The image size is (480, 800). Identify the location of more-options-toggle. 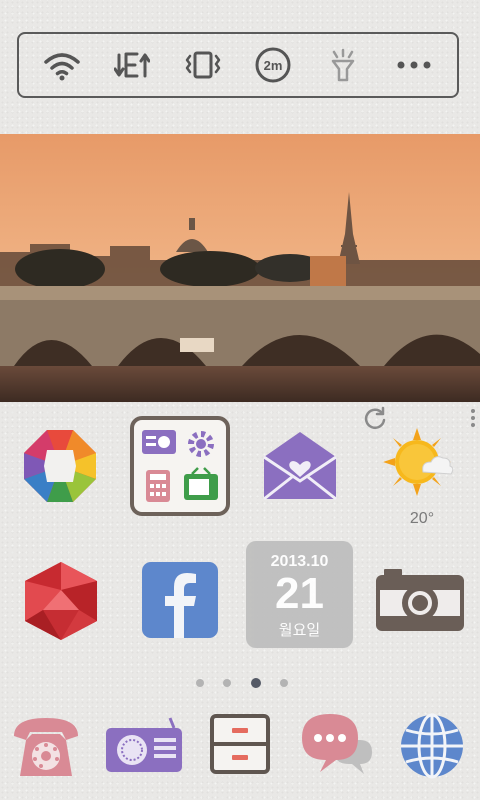
(414, 65).